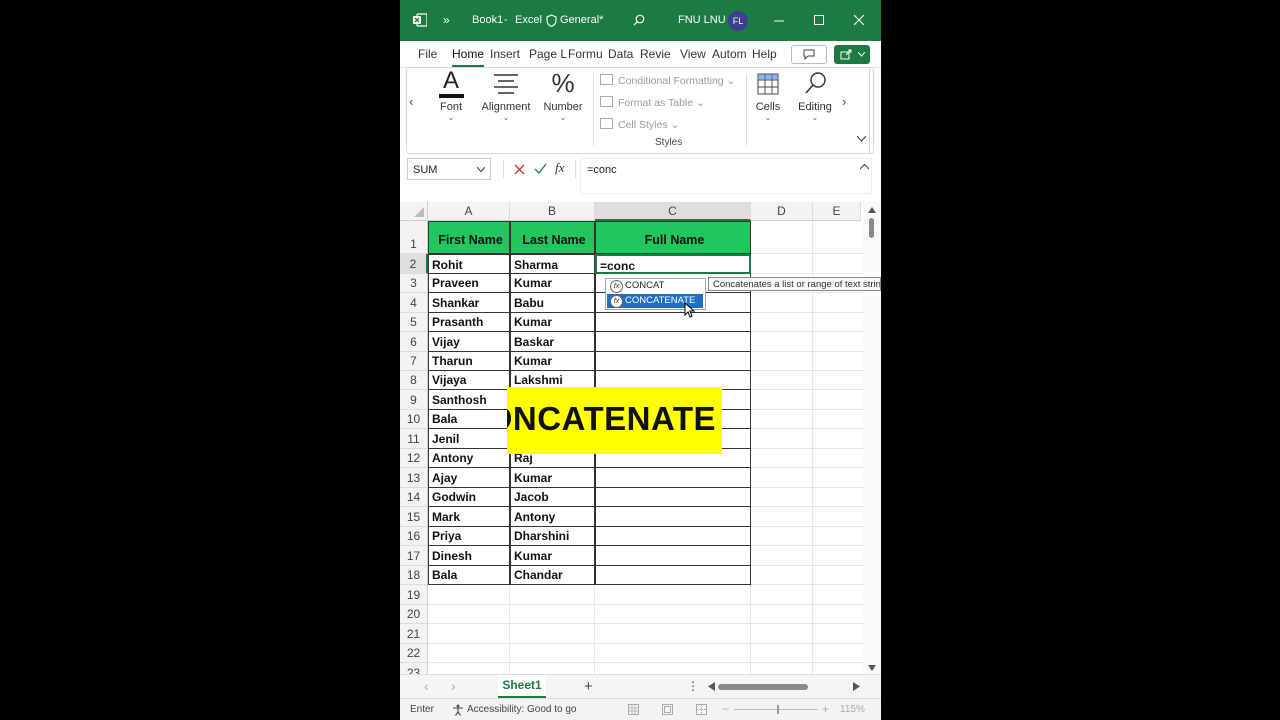 Image resolution: width=1280 pixels, height=720 pixels. Describe the element at coordinates (414, 283) in the screenshot. I see `row-header: 3` at that location.